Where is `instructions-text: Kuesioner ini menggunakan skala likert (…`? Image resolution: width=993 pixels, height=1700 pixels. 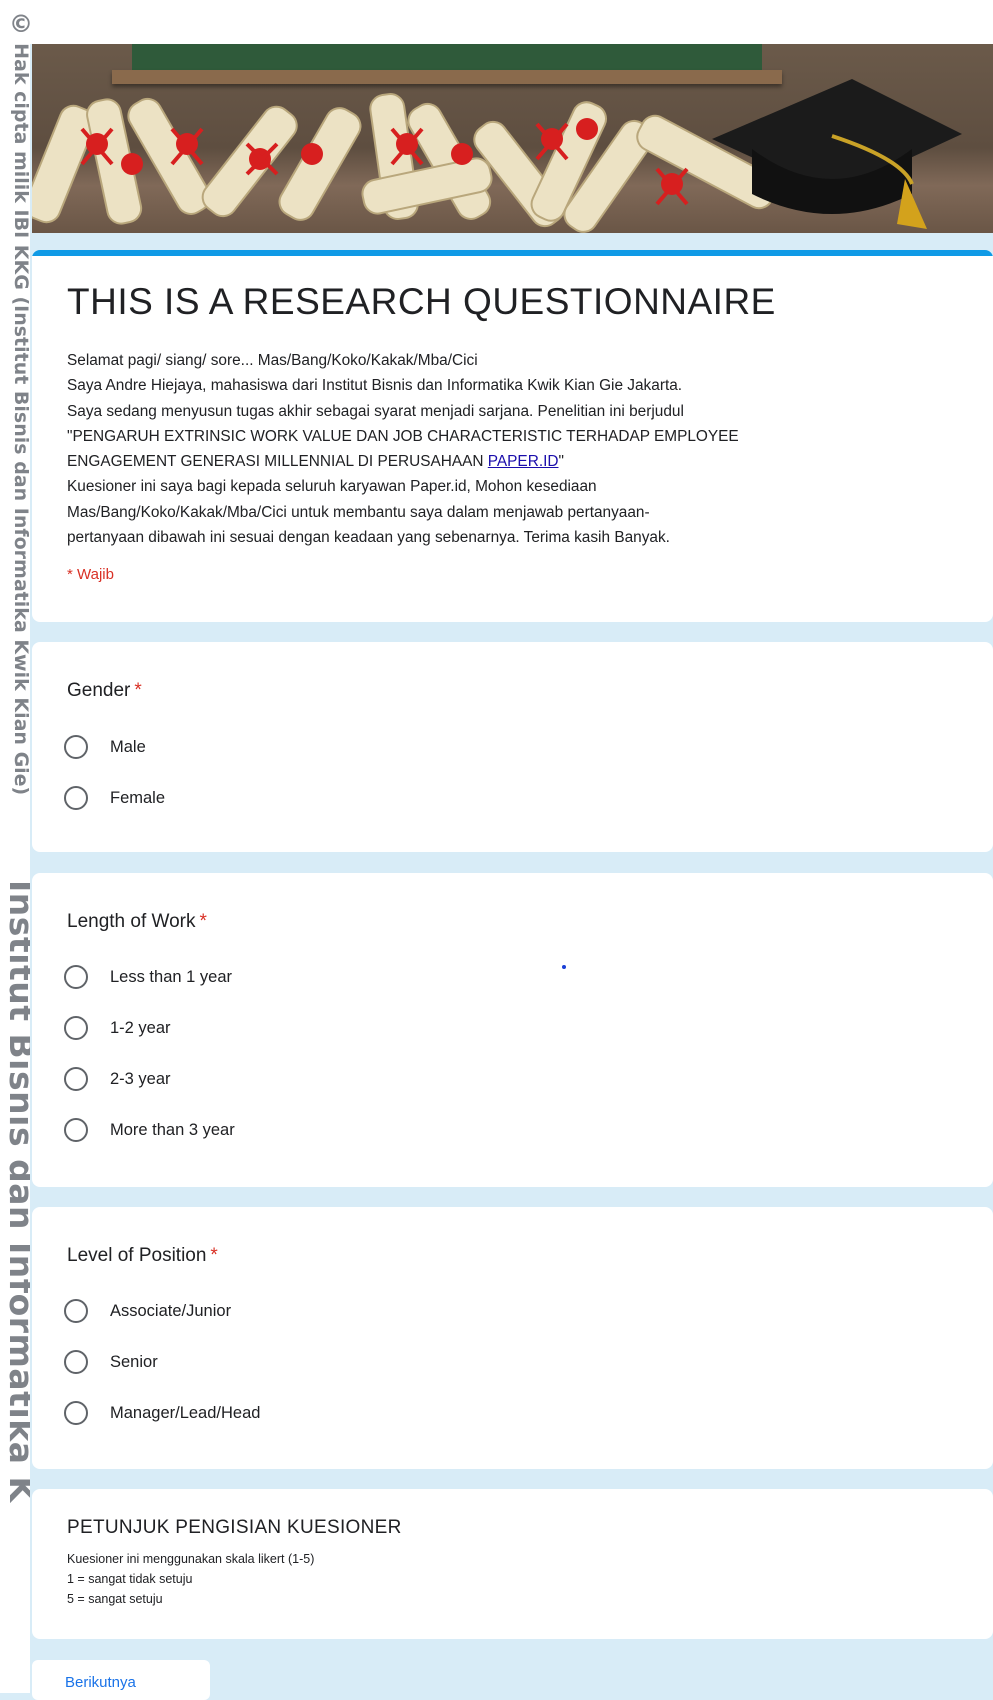 instructions-text: Kuesioner ini menggunakan skala likert (… is located at coordinates (190, 1579).